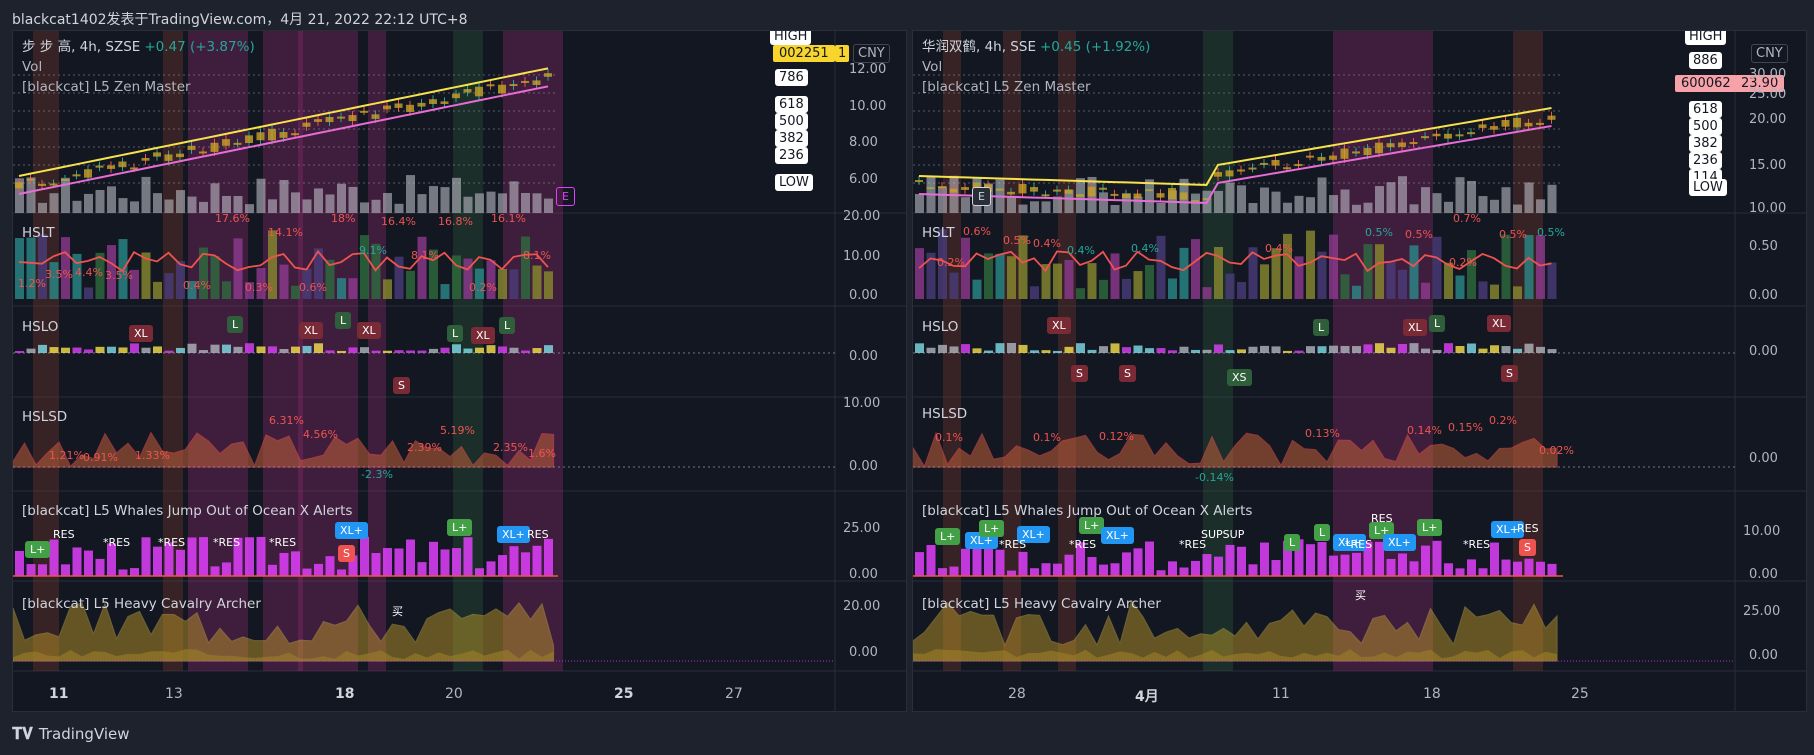 This screenshot has height=755, width=1814. I want to click on whale-badge: L, so click(1322, 532).